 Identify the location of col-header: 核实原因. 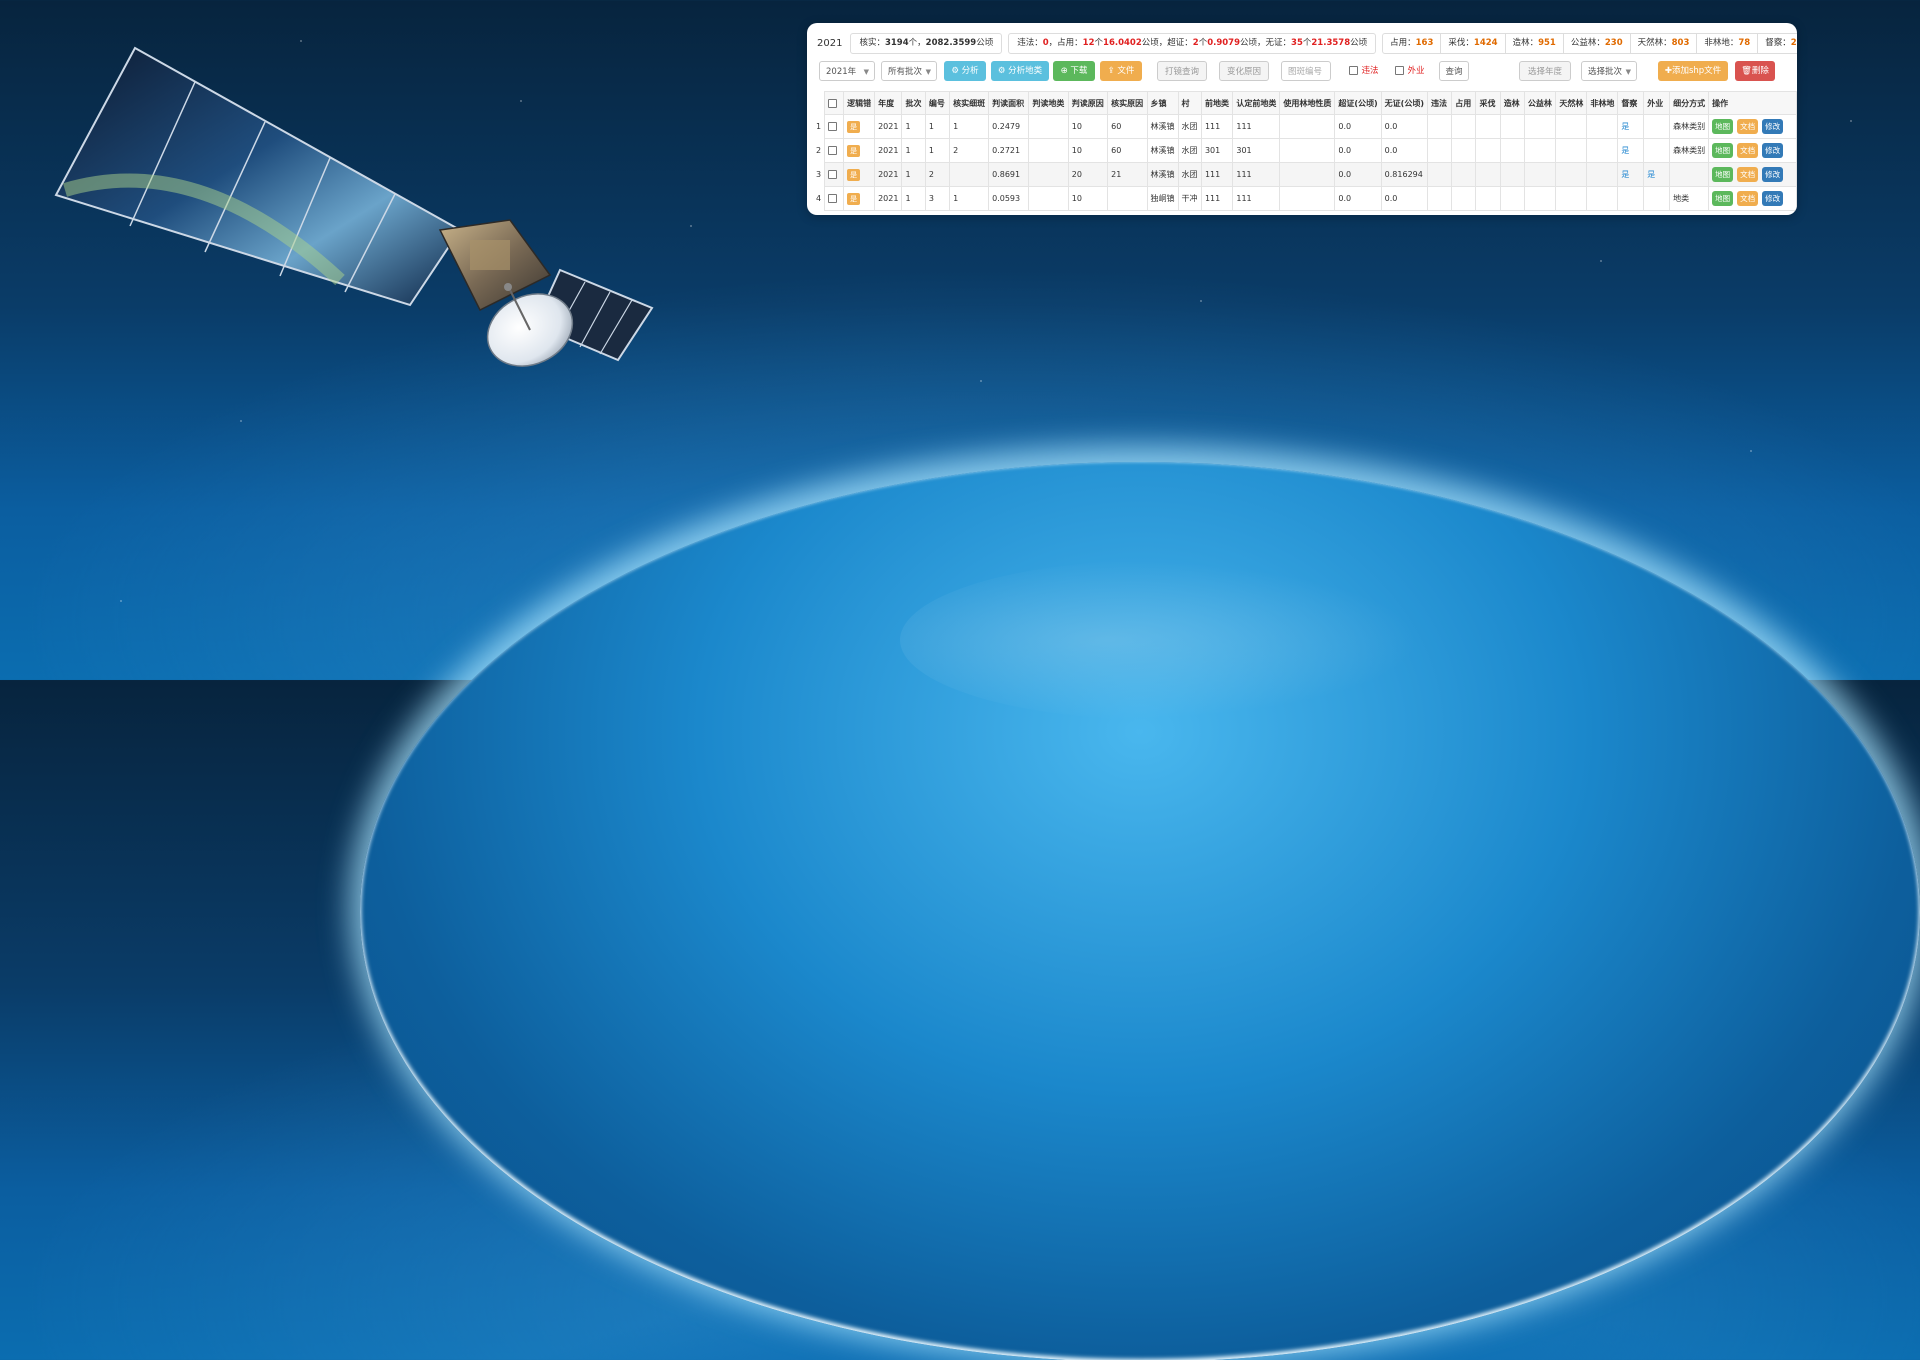
(1127, 103).